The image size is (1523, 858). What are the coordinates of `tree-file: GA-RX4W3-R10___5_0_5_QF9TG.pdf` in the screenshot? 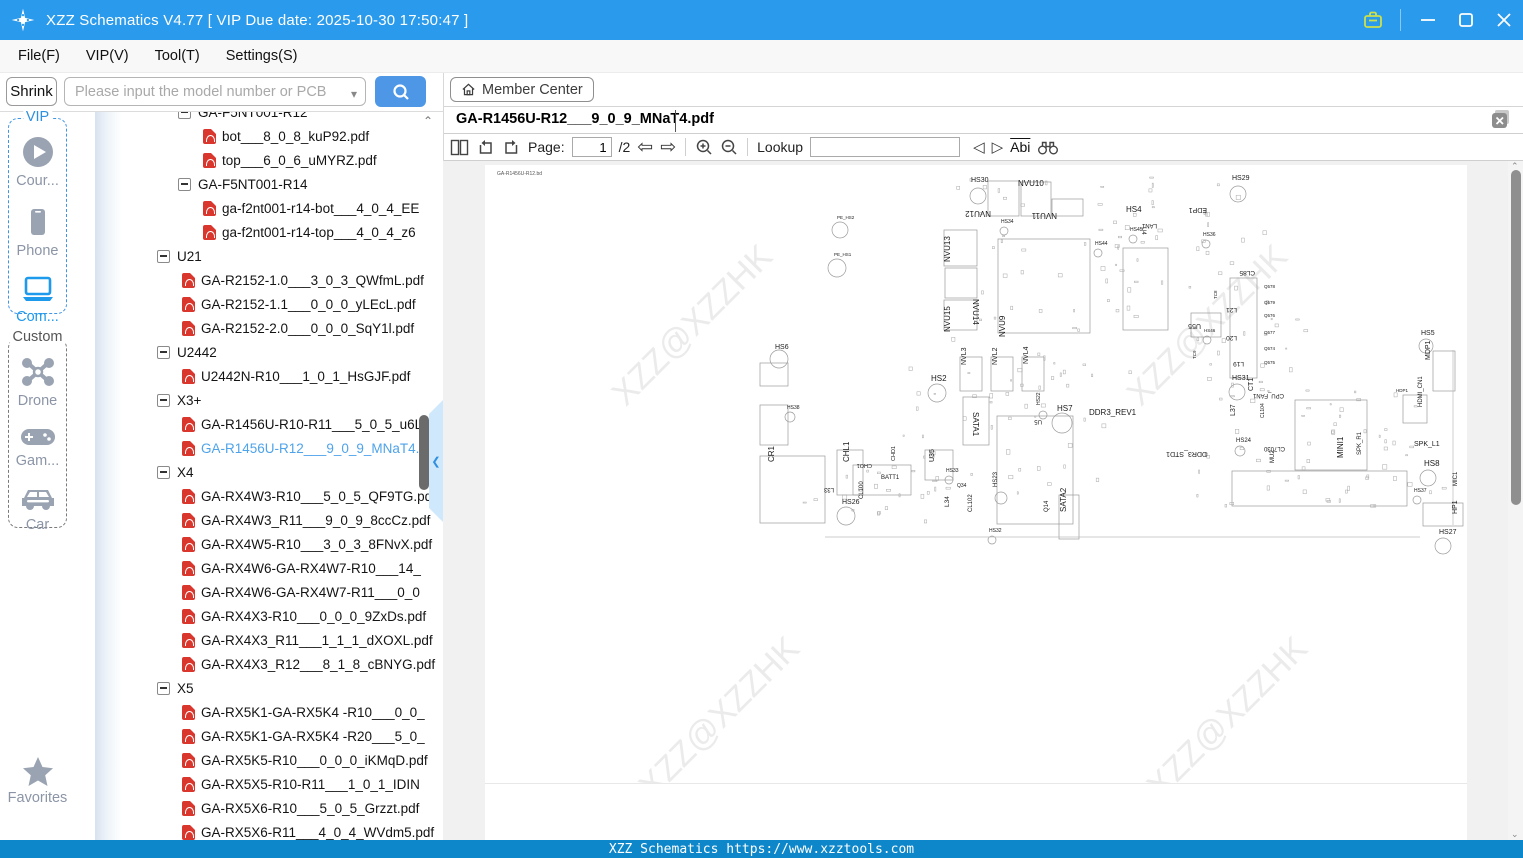 It's located at (309, 496).